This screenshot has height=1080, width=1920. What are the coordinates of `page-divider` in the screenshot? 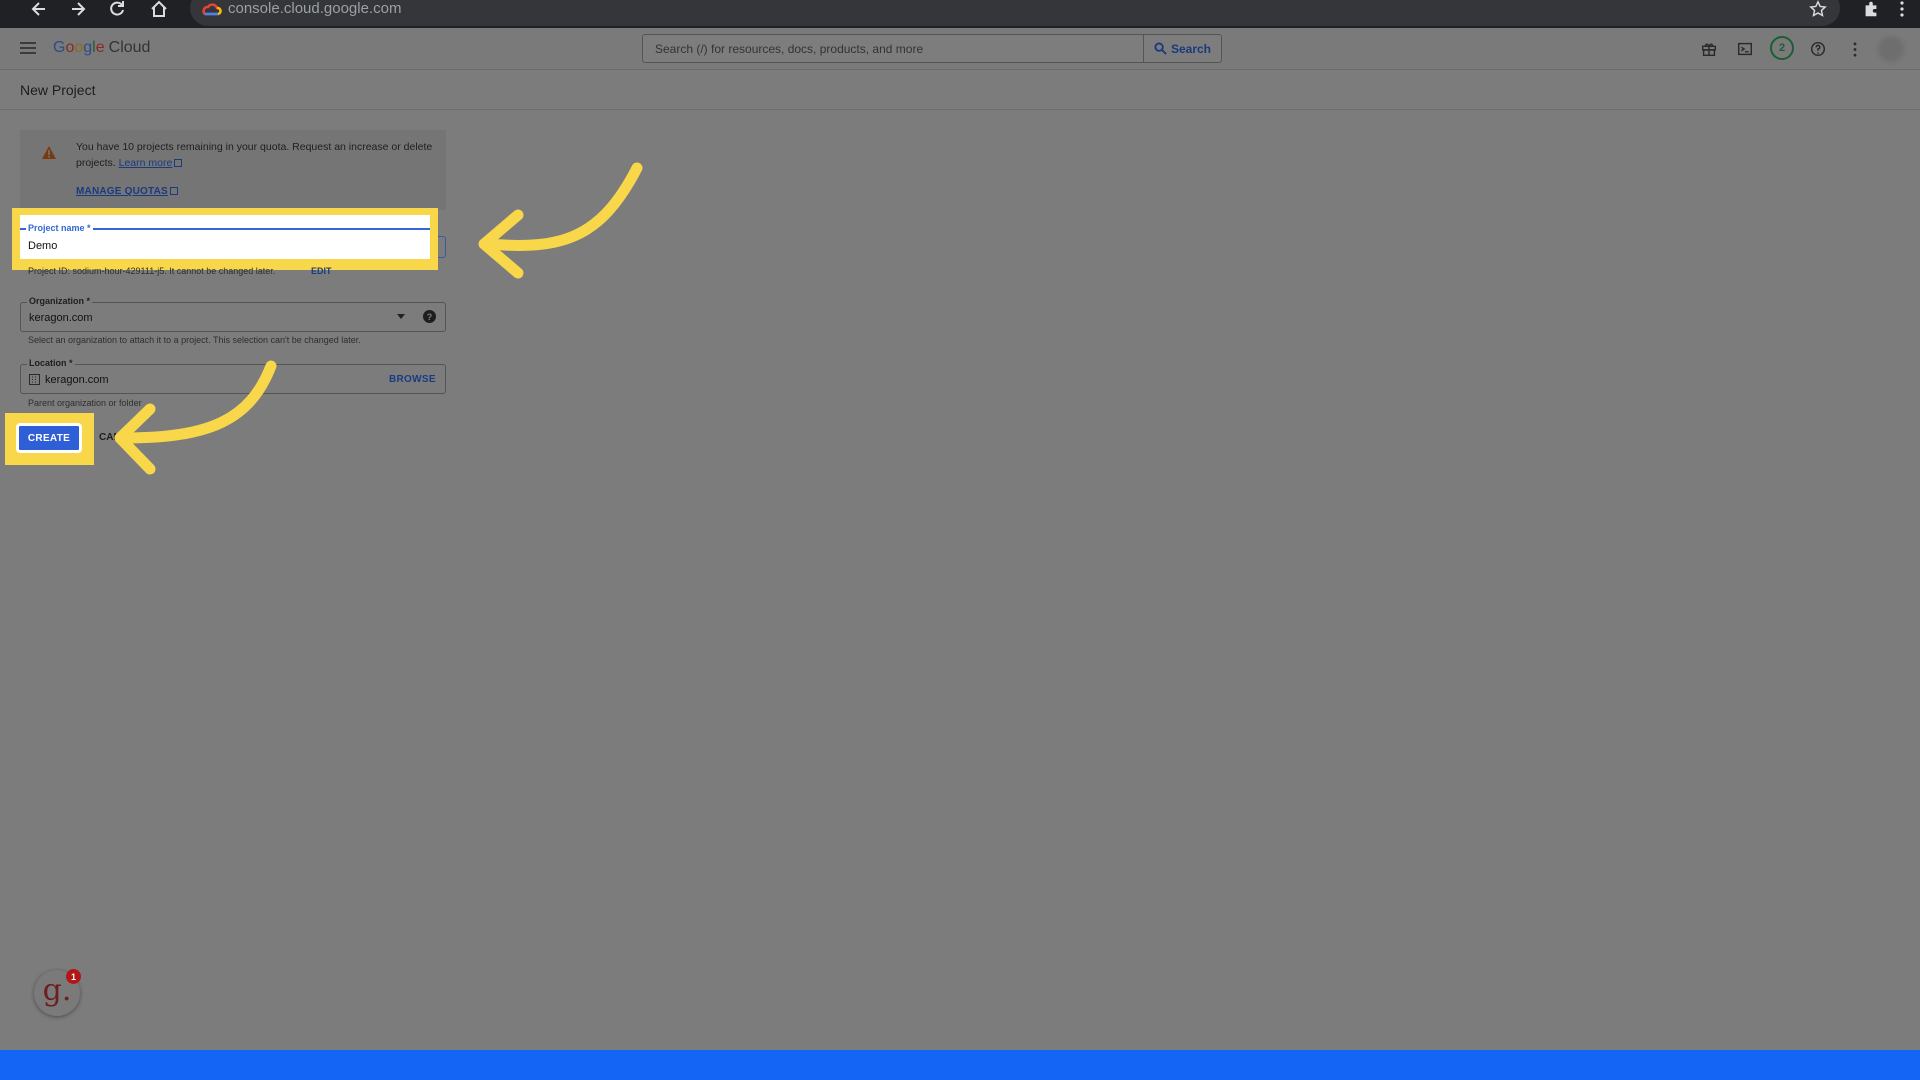 It's located at (960, 109).